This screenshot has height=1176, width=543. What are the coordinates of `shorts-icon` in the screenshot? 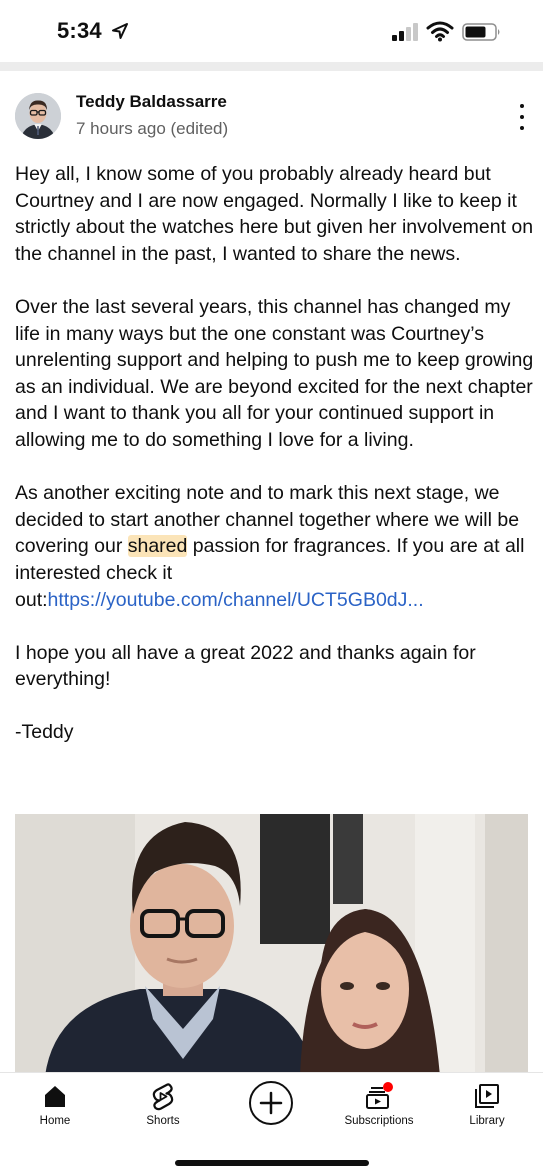 It's located at (163, 1097).